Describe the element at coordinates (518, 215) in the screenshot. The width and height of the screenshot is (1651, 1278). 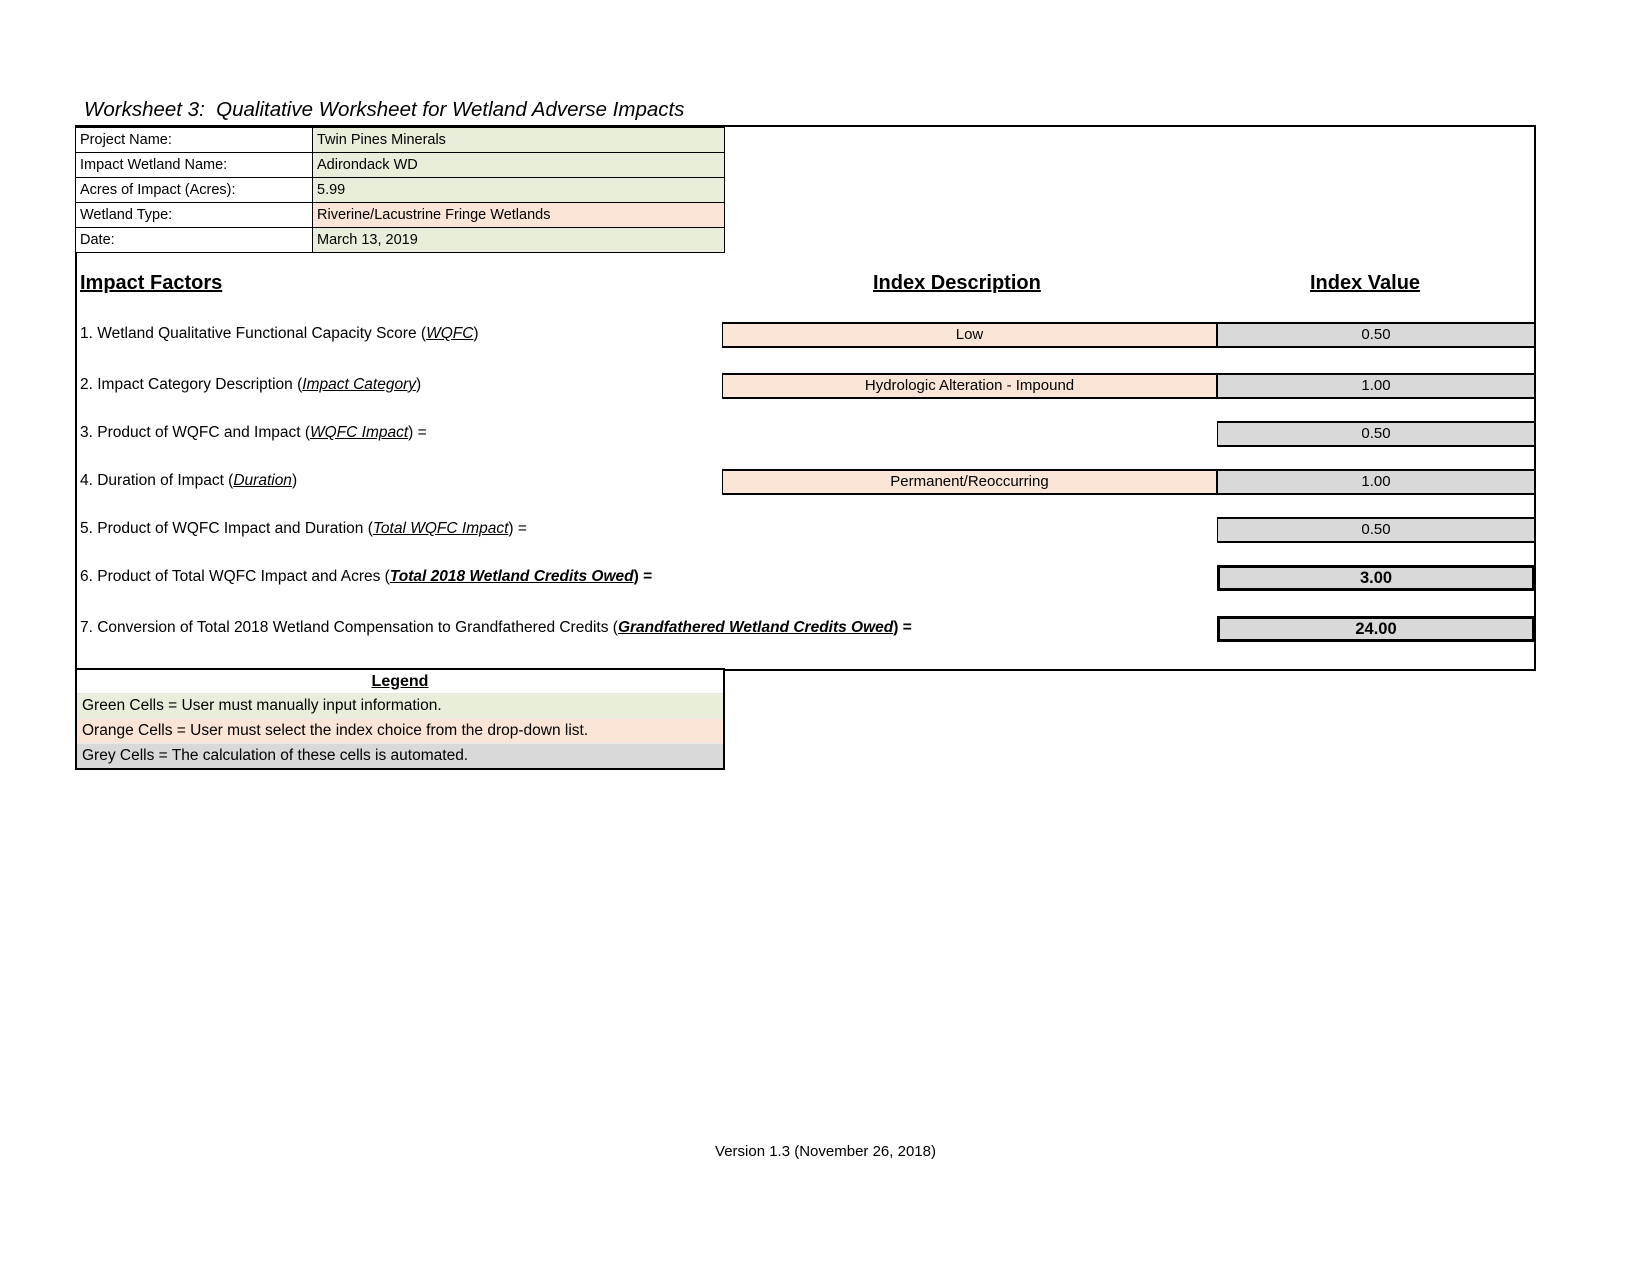
I see `info-row-value-dropdown: Riverine/Lacustrine Fringe Wetlands` at that location.